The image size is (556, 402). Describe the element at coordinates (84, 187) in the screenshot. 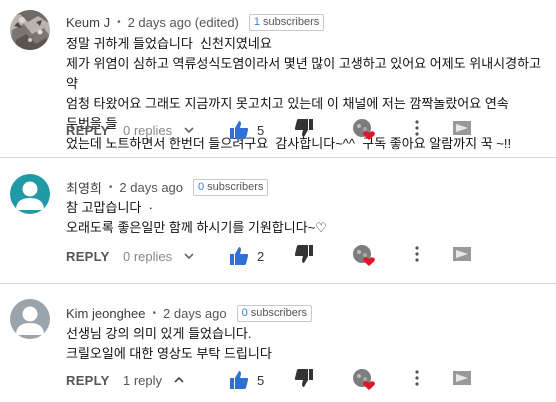

I see `author-name: 최영희` at that location.